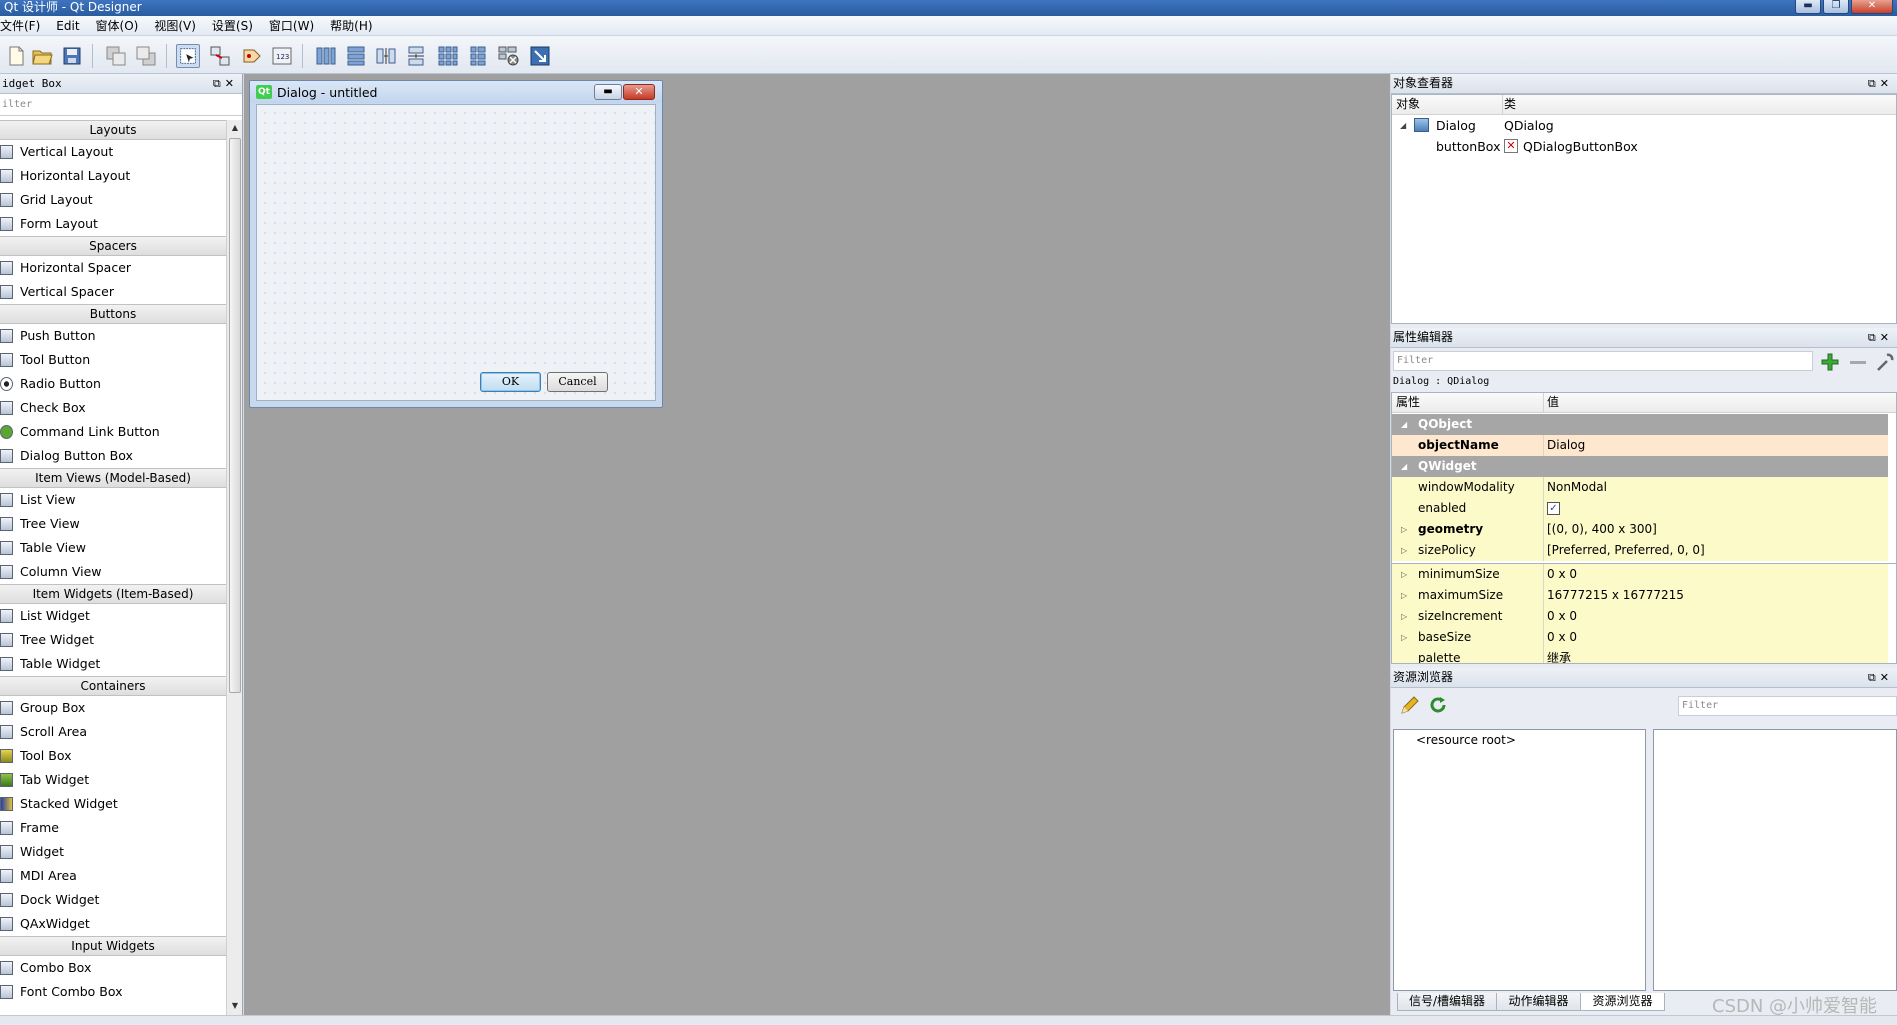 The width and height of the screenshot is (1897, 1025). What do you see at coordinates (1640, 466) in the screenshot?
I see `property-group-qwidget: ◢ QWidget` at bounding box center [1640, 466].